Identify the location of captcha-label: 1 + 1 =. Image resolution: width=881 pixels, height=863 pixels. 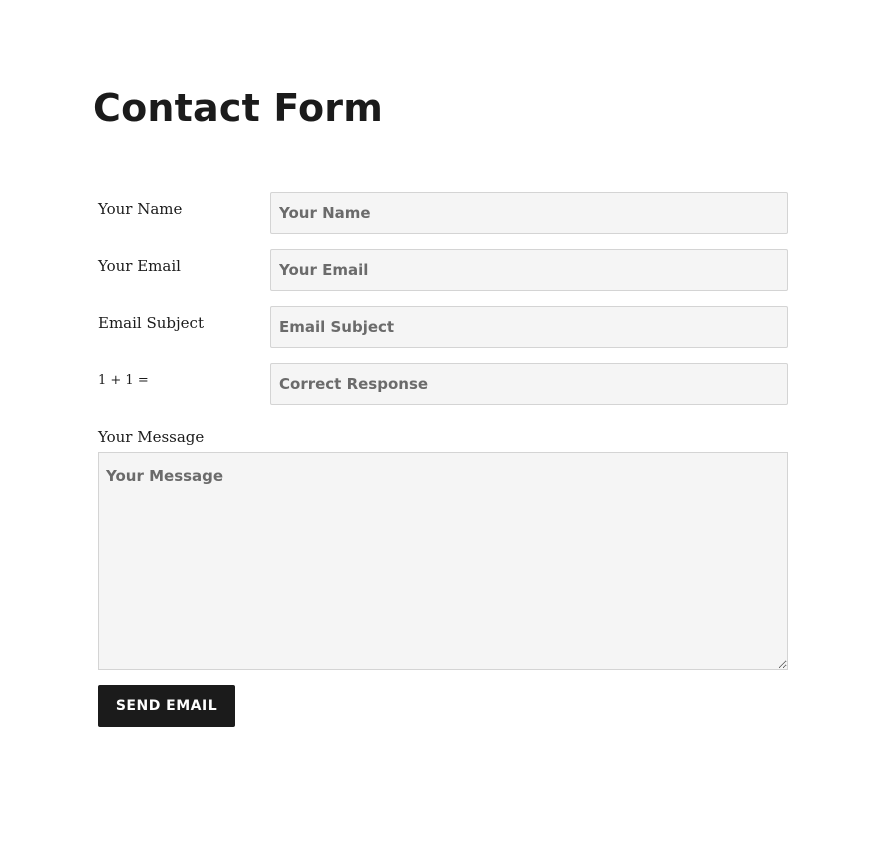
(123, 380).